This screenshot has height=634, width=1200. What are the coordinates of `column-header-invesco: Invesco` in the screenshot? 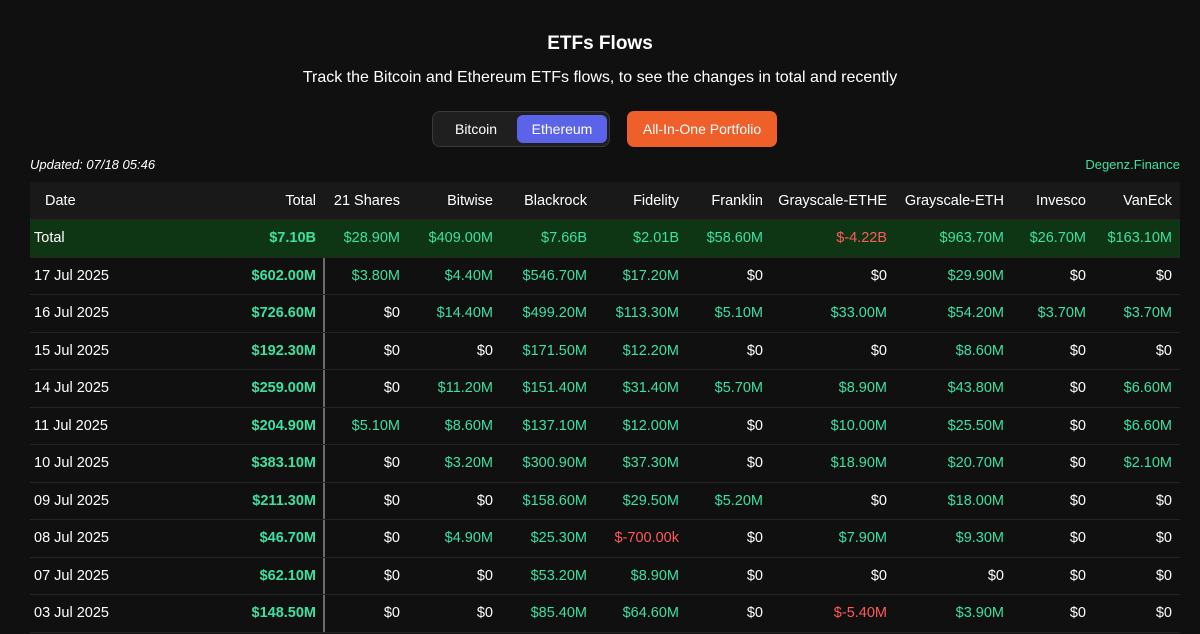 It's located at (1061, 200).